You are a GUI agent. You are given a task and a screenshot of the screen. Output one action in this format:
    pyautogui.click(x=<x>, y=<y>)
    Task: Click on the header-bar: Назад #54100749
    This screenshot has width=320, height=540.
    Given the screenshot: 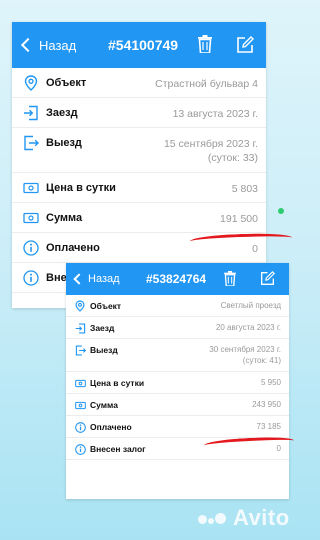 What is the action you would take?
    pyautogui.click(x=139, y=45)
    